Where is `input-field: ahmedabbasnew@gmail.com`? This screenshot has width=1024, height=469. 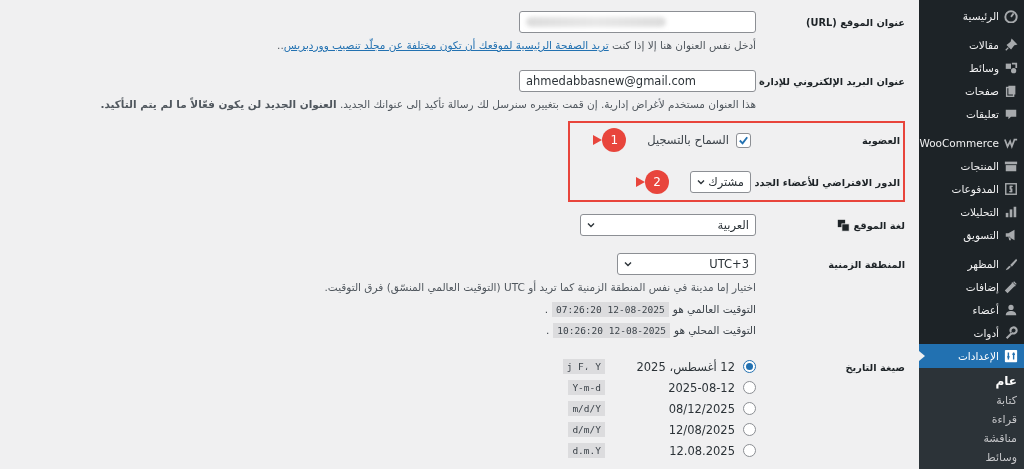 input-field: ahmedabbasnew@gmail.com is located at coordinates (637, 81).